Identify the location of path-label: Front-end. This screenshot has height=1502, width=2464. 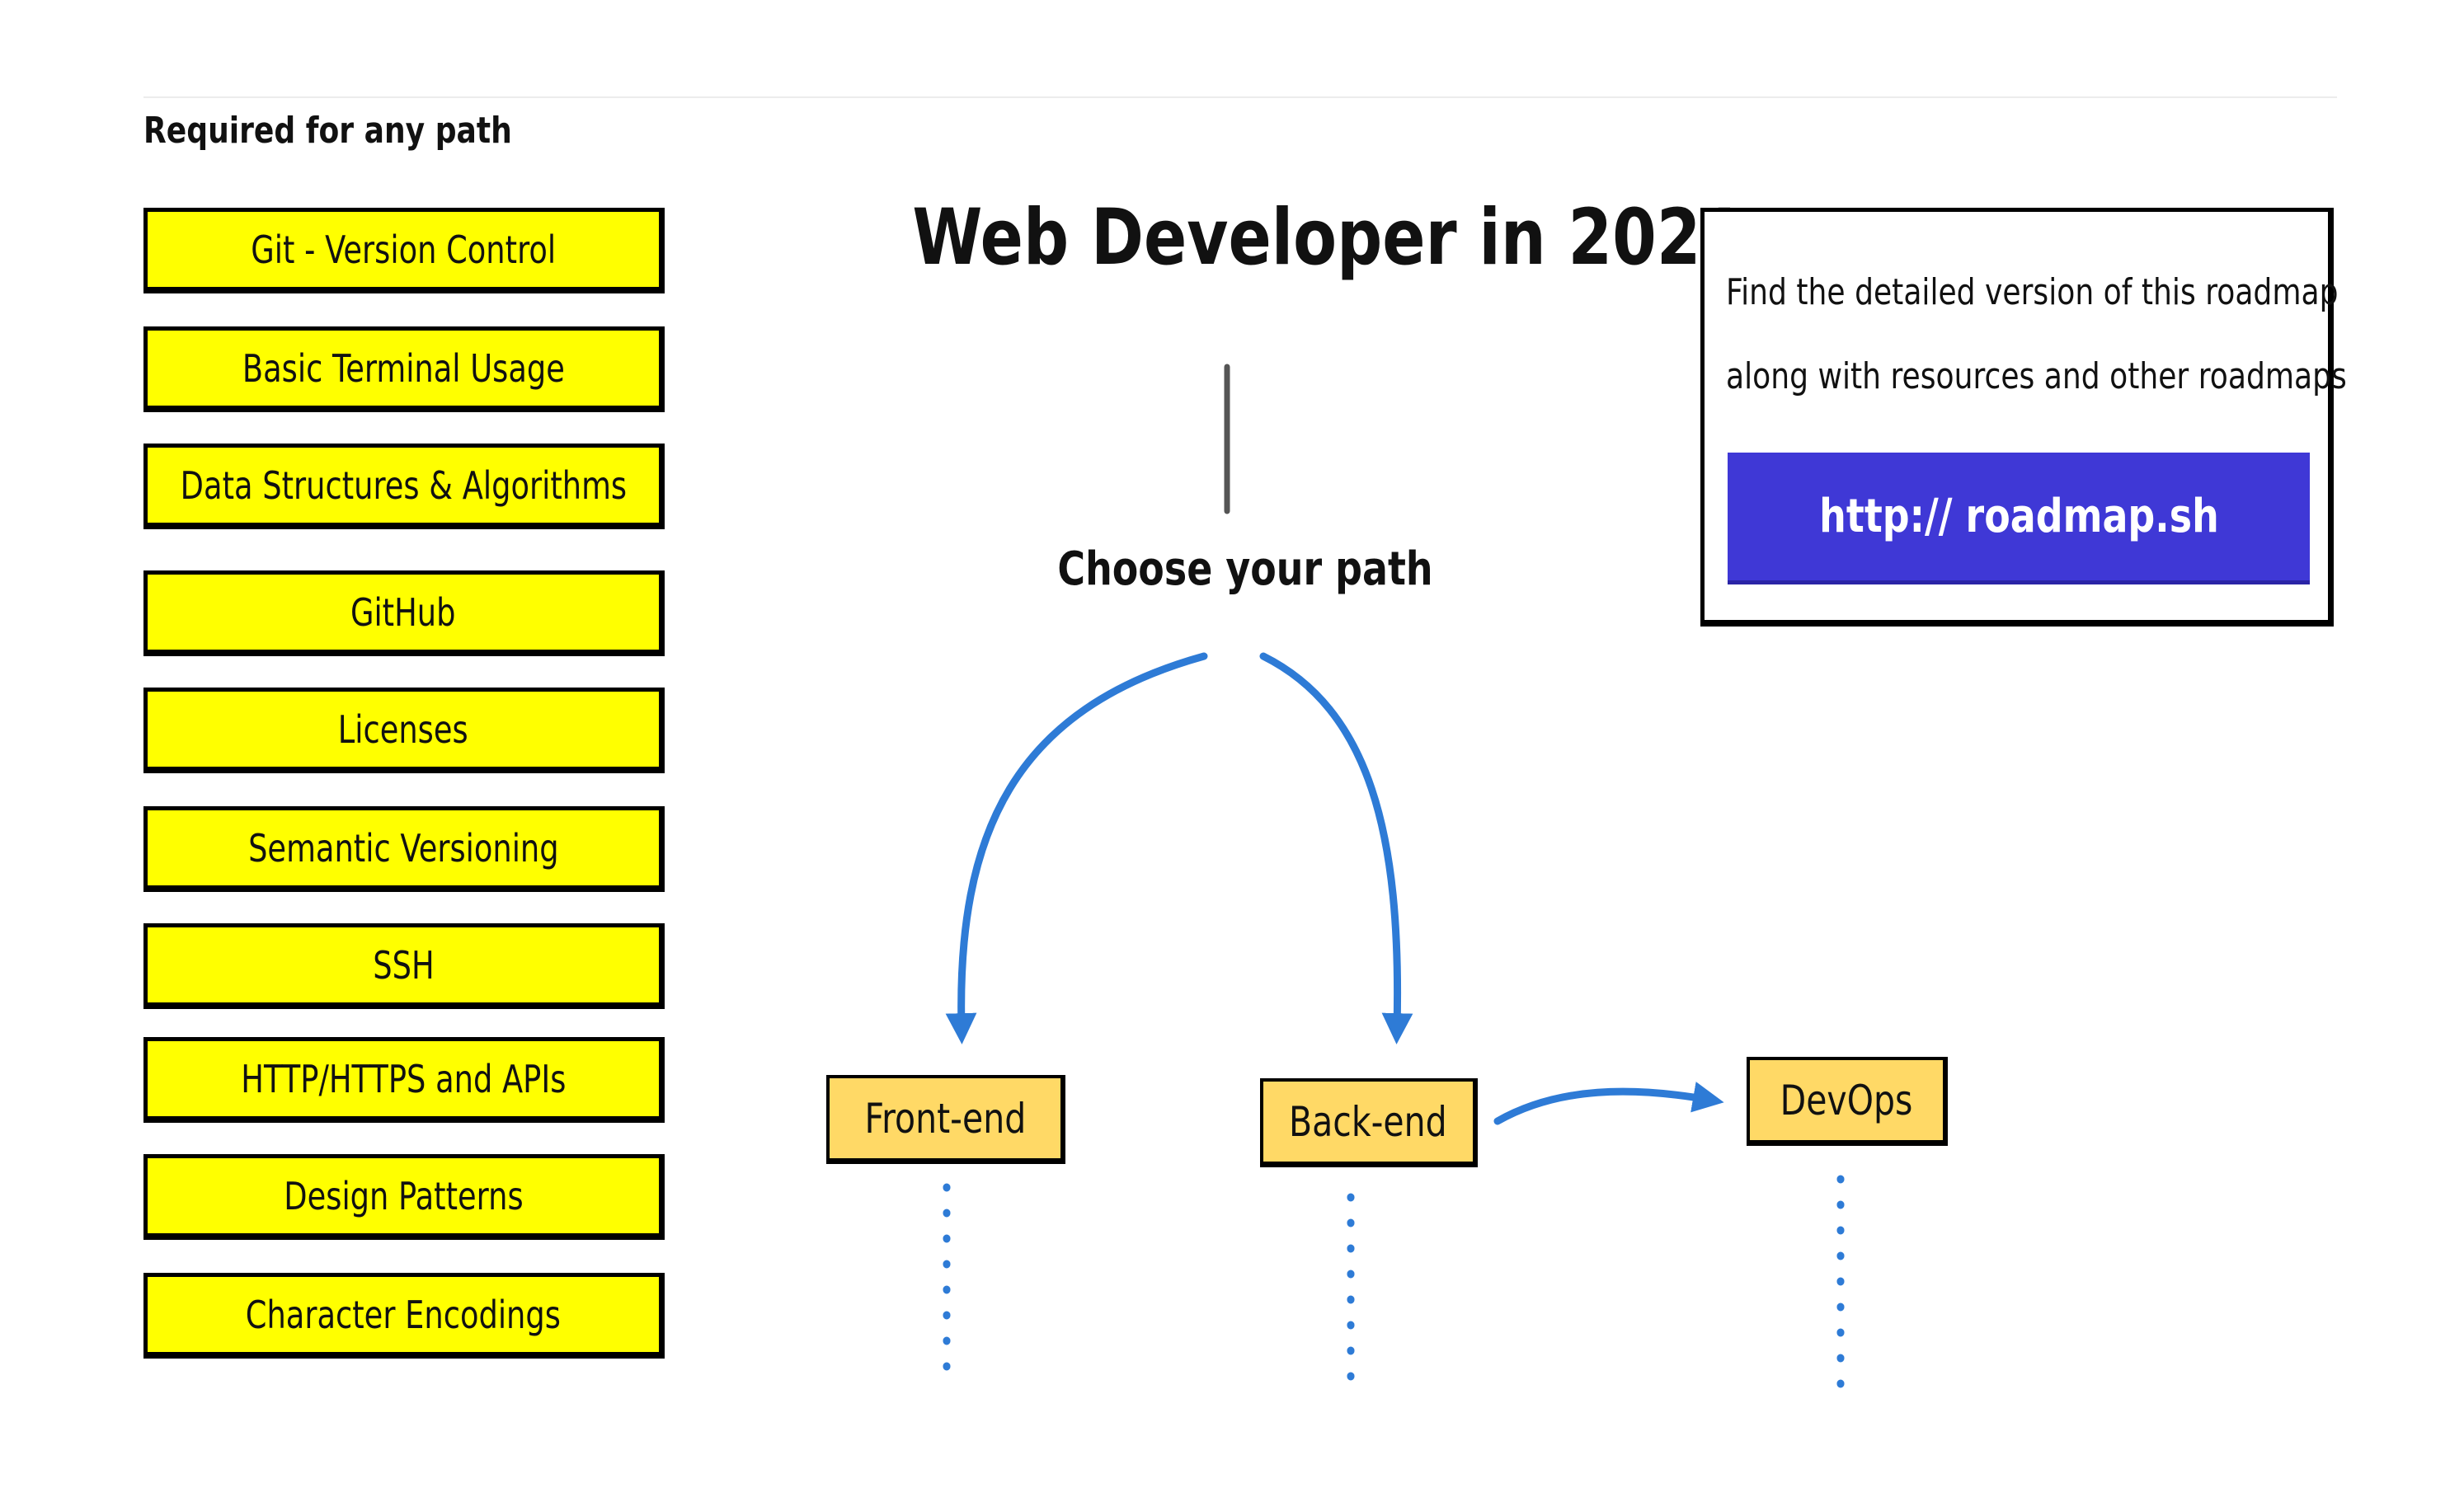
(945, 1119).